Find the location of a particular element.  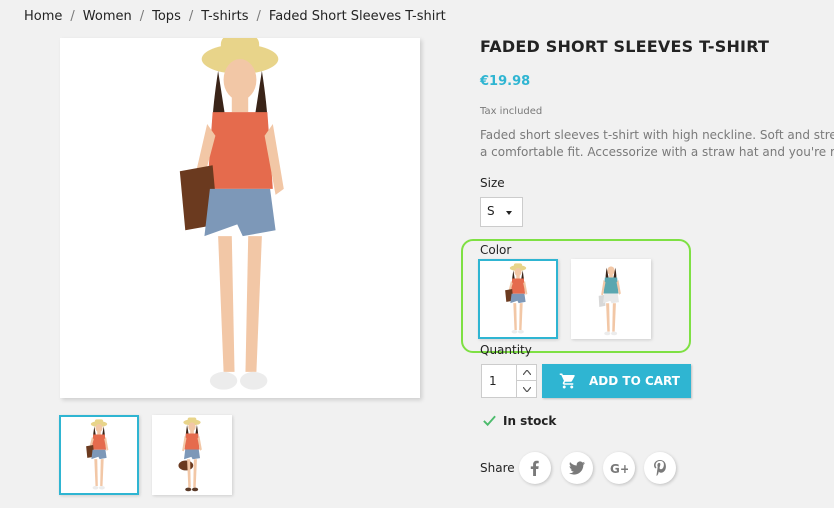

google-plus-share-button: G+ is located at coordinates (619, 468).